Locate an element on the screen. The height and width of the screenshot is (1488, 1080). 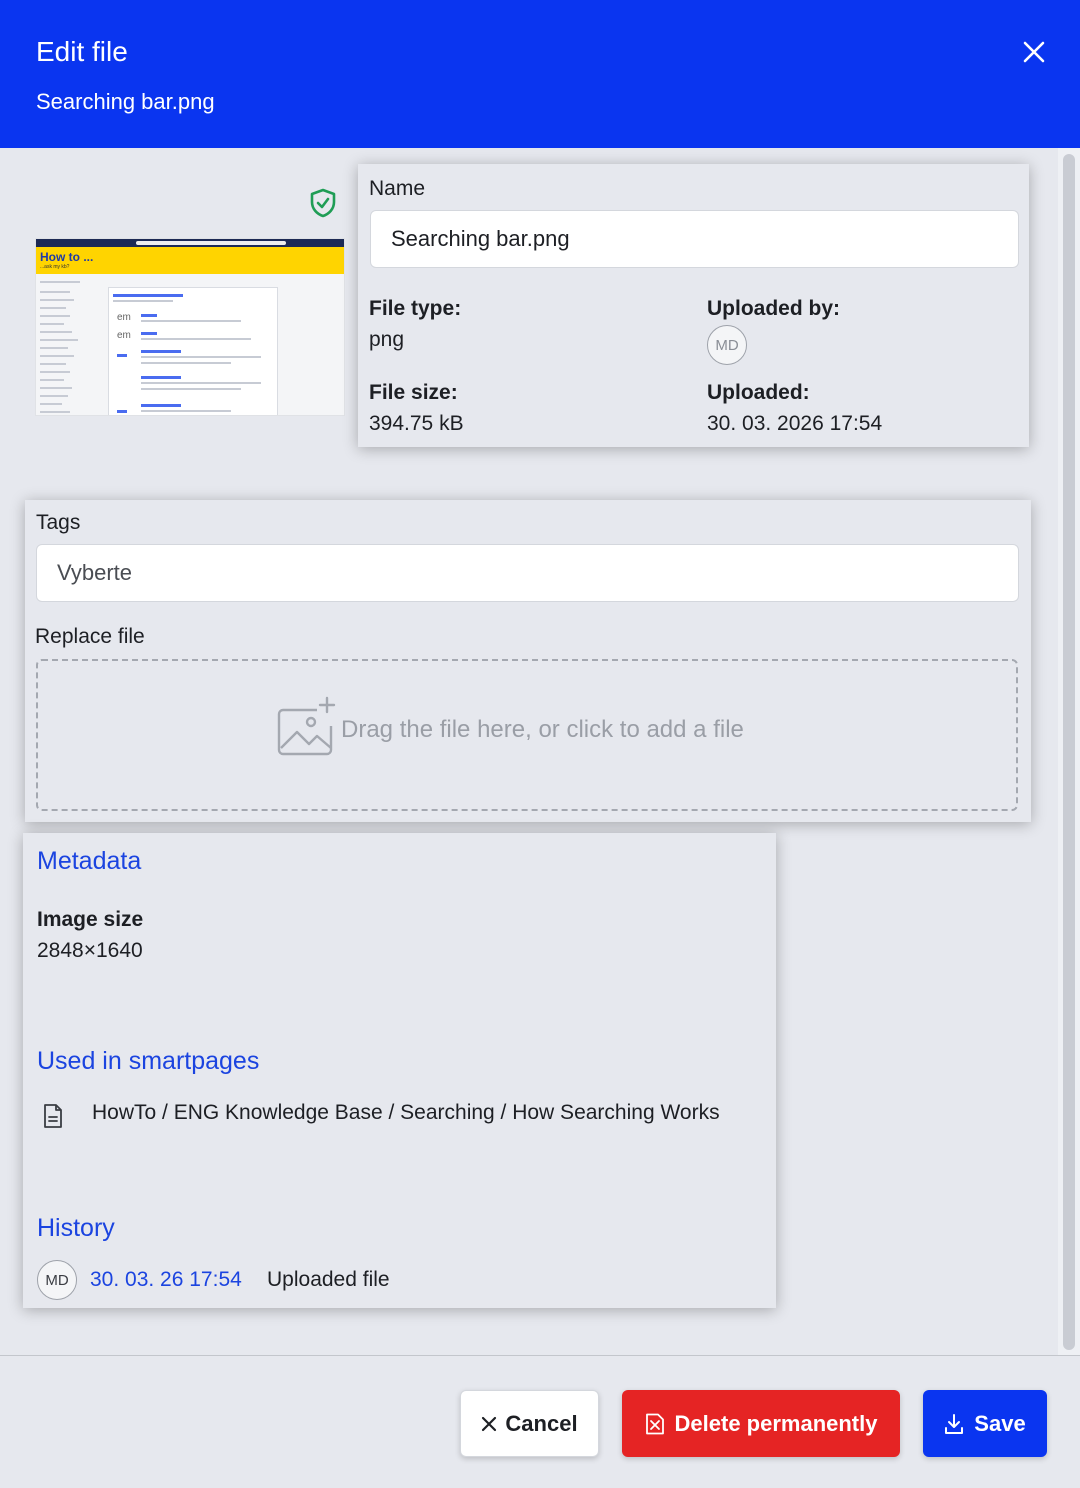
cancel-button-label: Cancel is located at coordinates (541, 1423).